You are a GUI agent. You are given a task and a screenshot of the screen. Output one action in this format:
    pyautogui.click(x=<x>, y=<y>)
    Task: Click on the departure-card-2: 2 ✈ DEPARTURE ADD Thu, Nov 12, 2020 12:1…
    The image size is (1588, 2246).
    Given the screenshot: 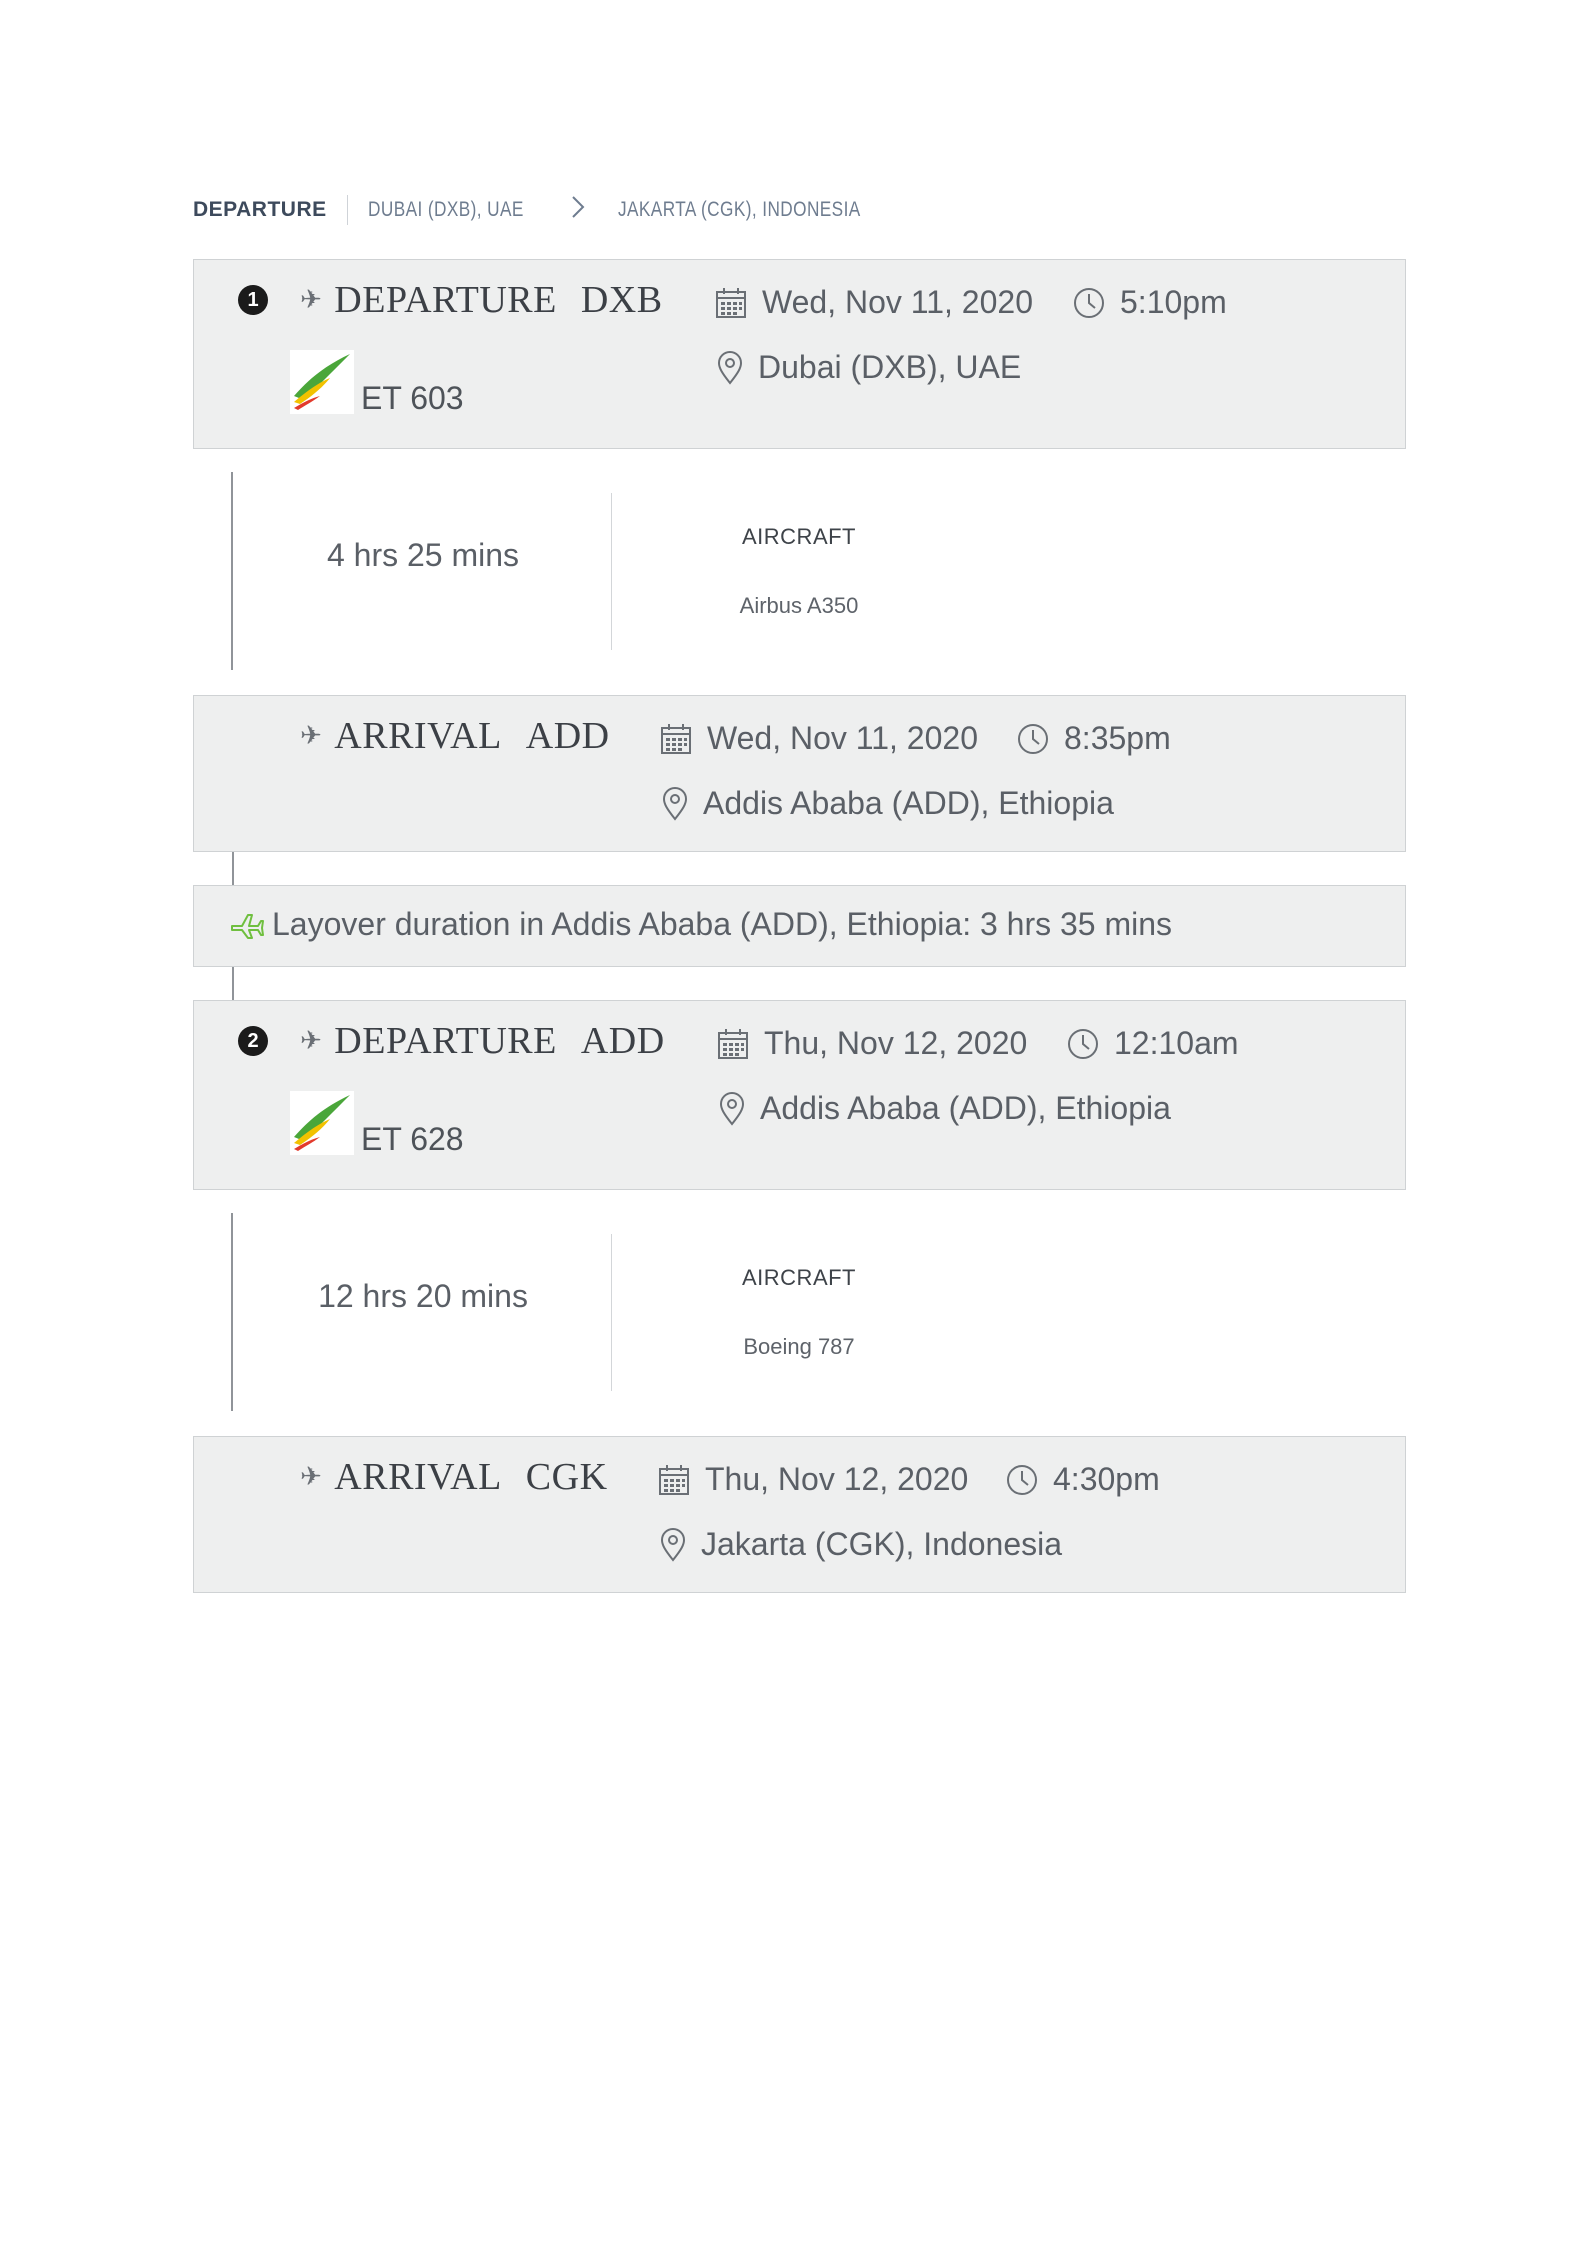 What is the action you would take?
    pyautogui.click(x=799, y=1095)
    